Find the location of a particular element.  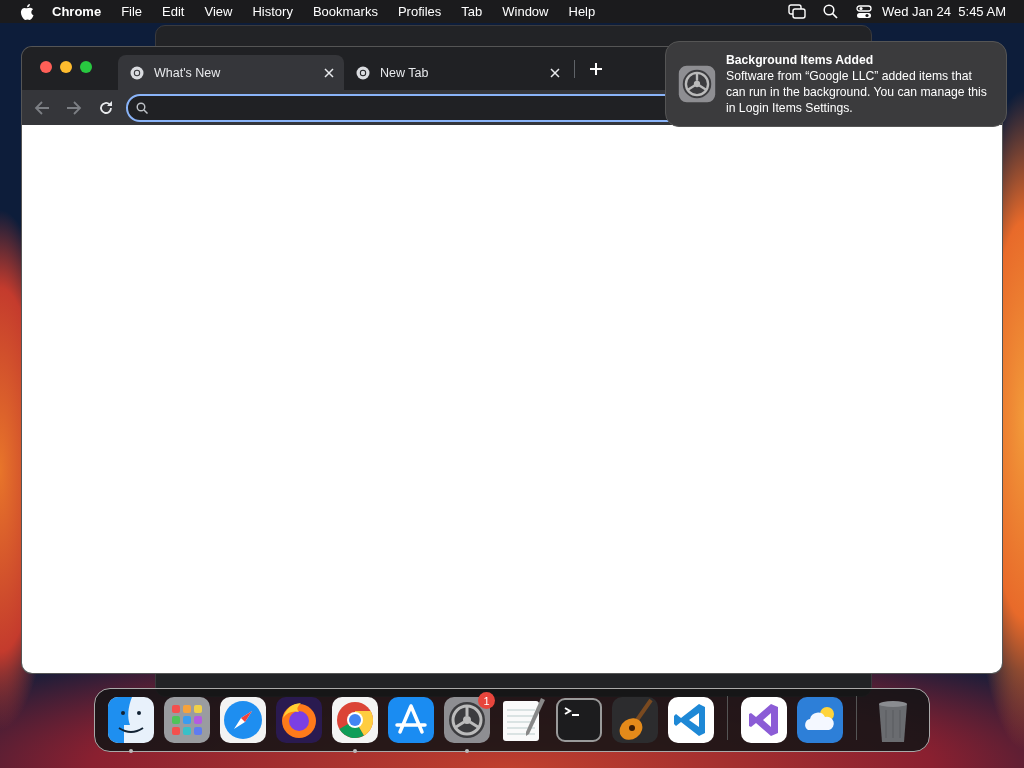

menu-item: Edit is located at coordinates (173, 11).